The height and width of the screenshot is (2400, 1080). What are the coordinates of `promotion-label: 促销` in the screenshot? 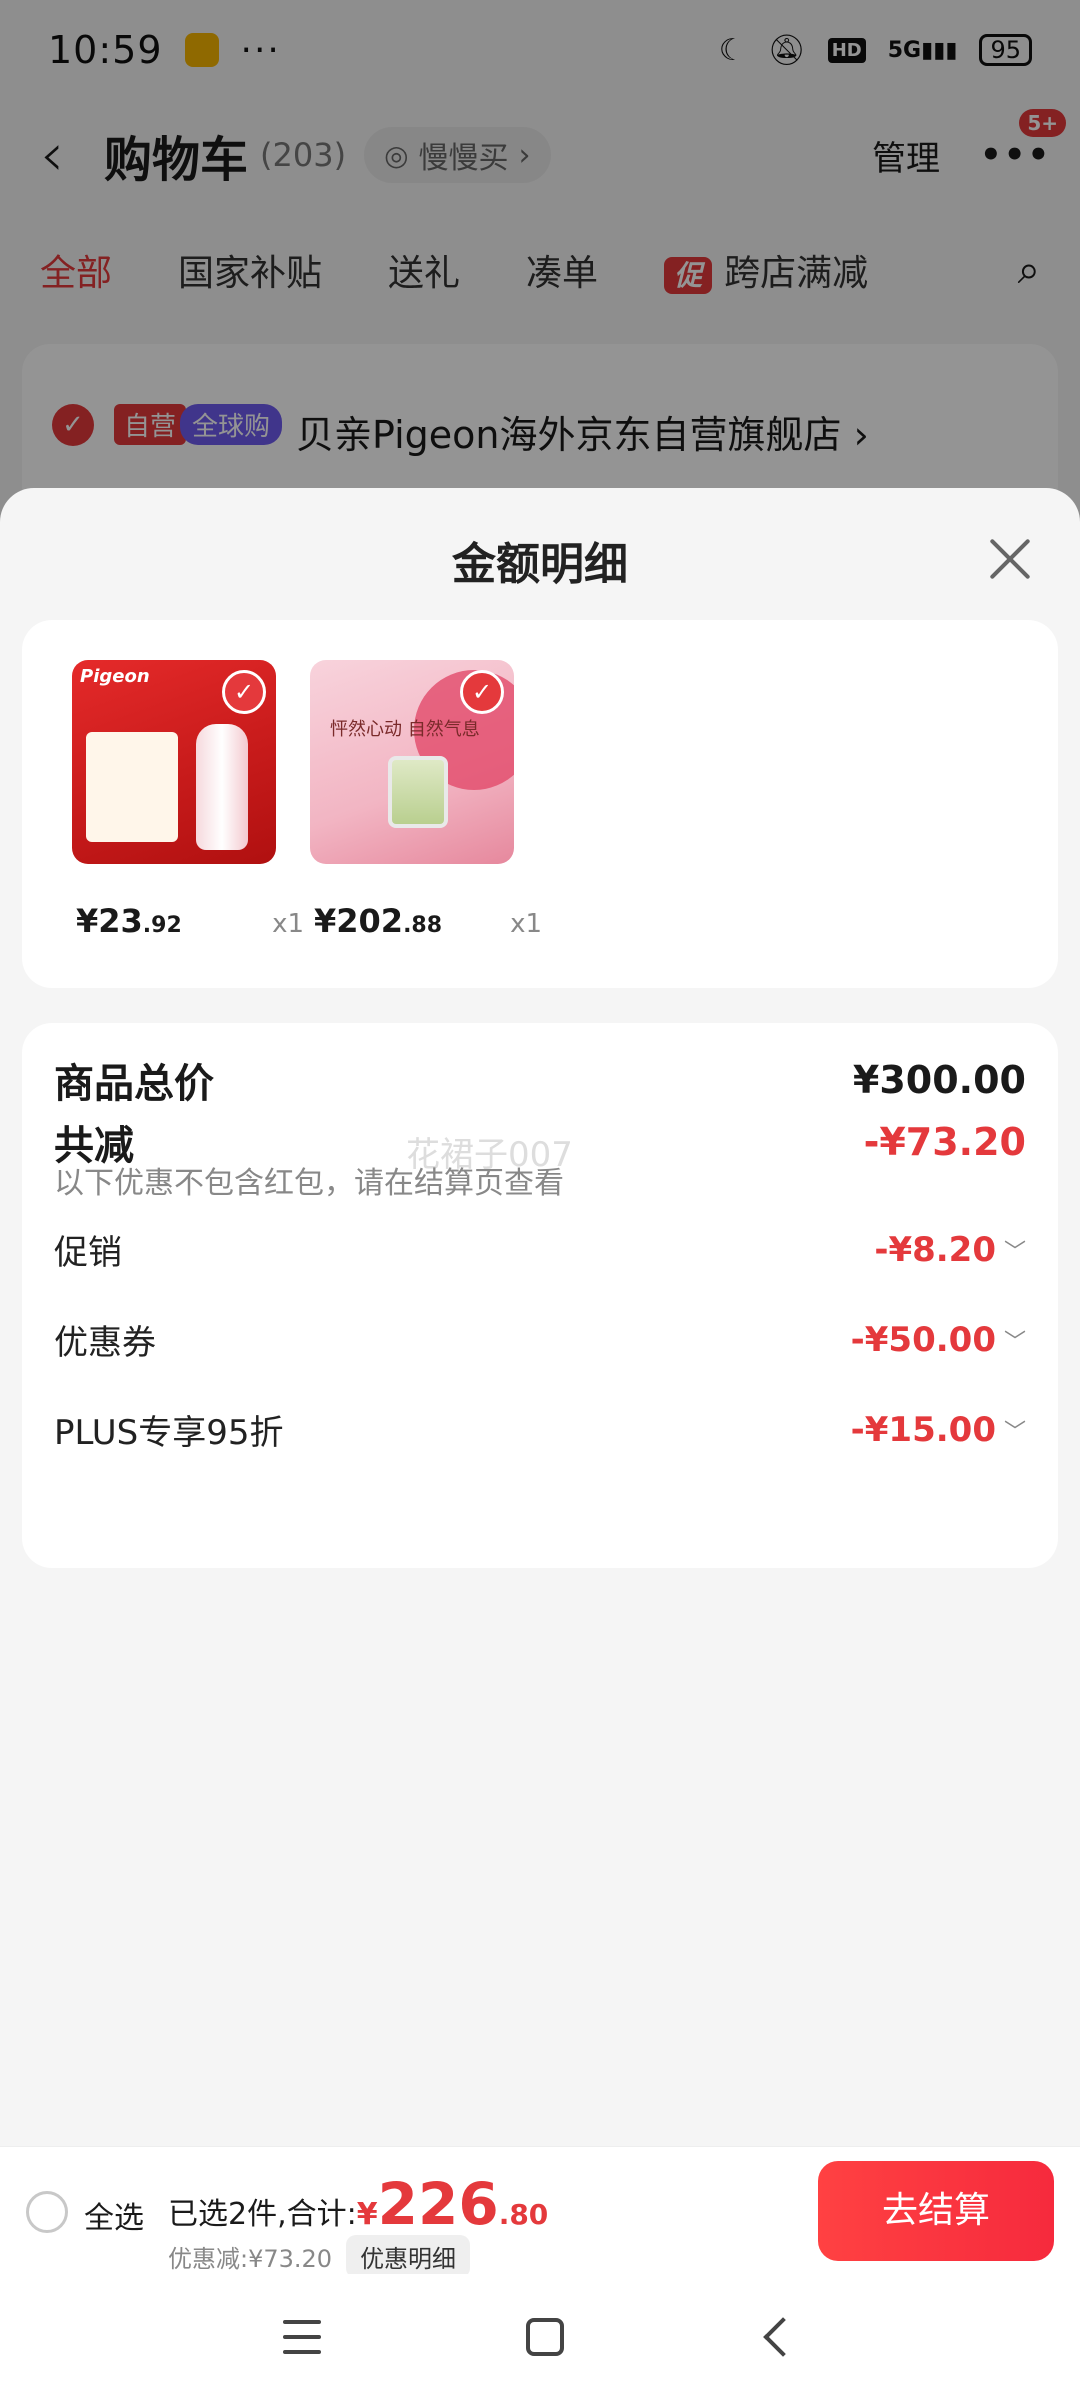 It's located at (88, 1253).